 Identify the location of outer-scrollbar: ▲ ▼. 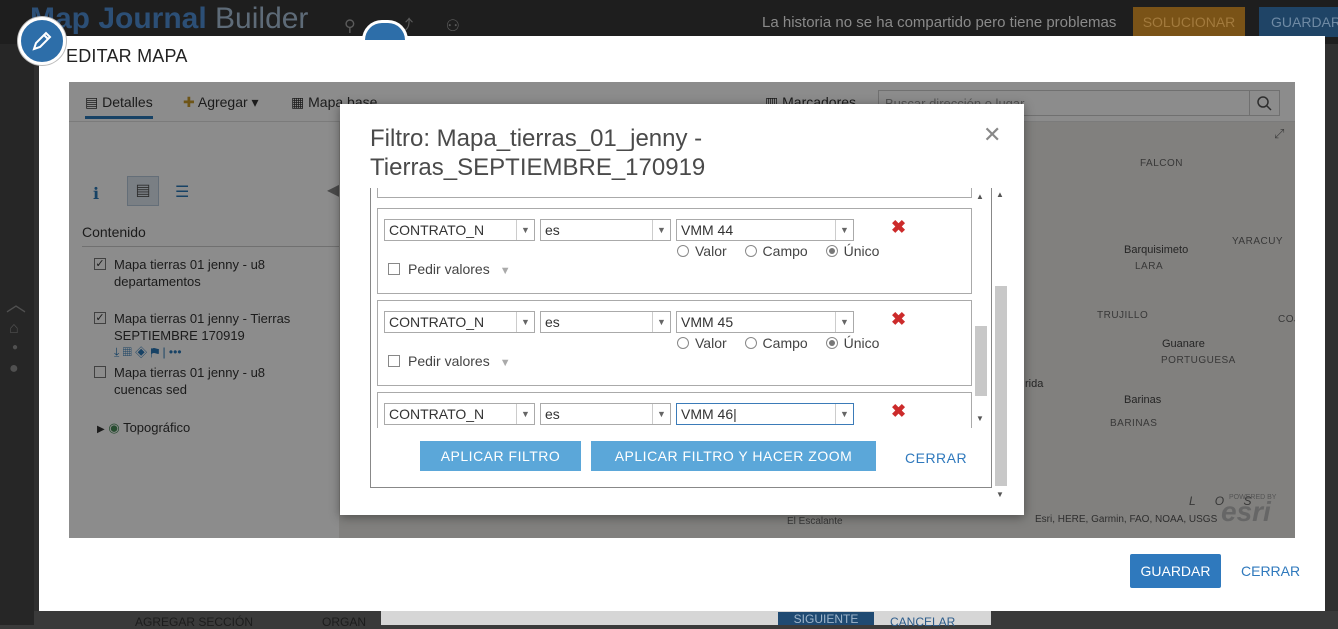
(1001, 344).